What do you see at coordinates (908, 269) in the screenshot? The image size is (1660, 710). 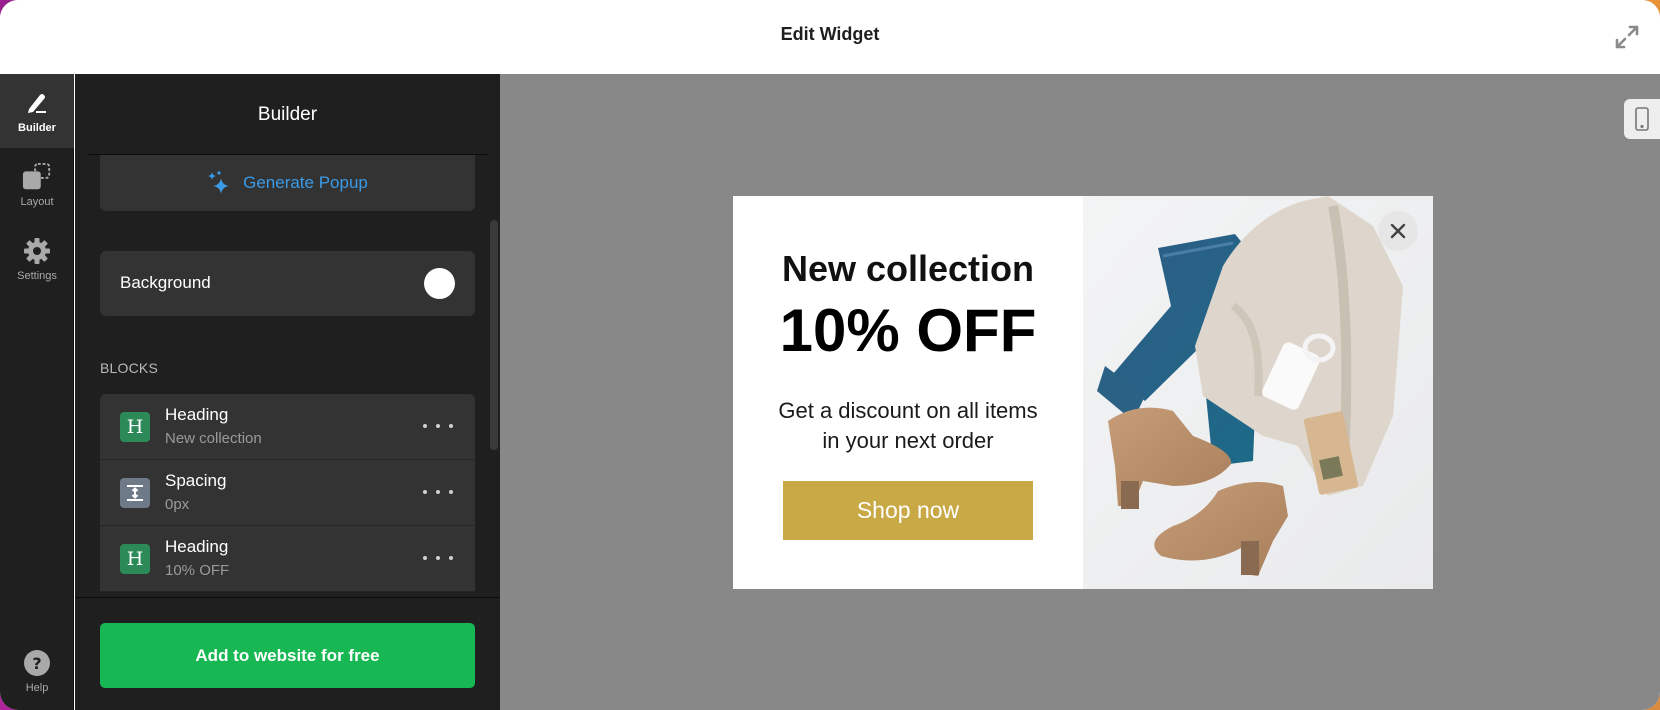 I see `popup-heading: New collection` at bounding box center [908, 269].